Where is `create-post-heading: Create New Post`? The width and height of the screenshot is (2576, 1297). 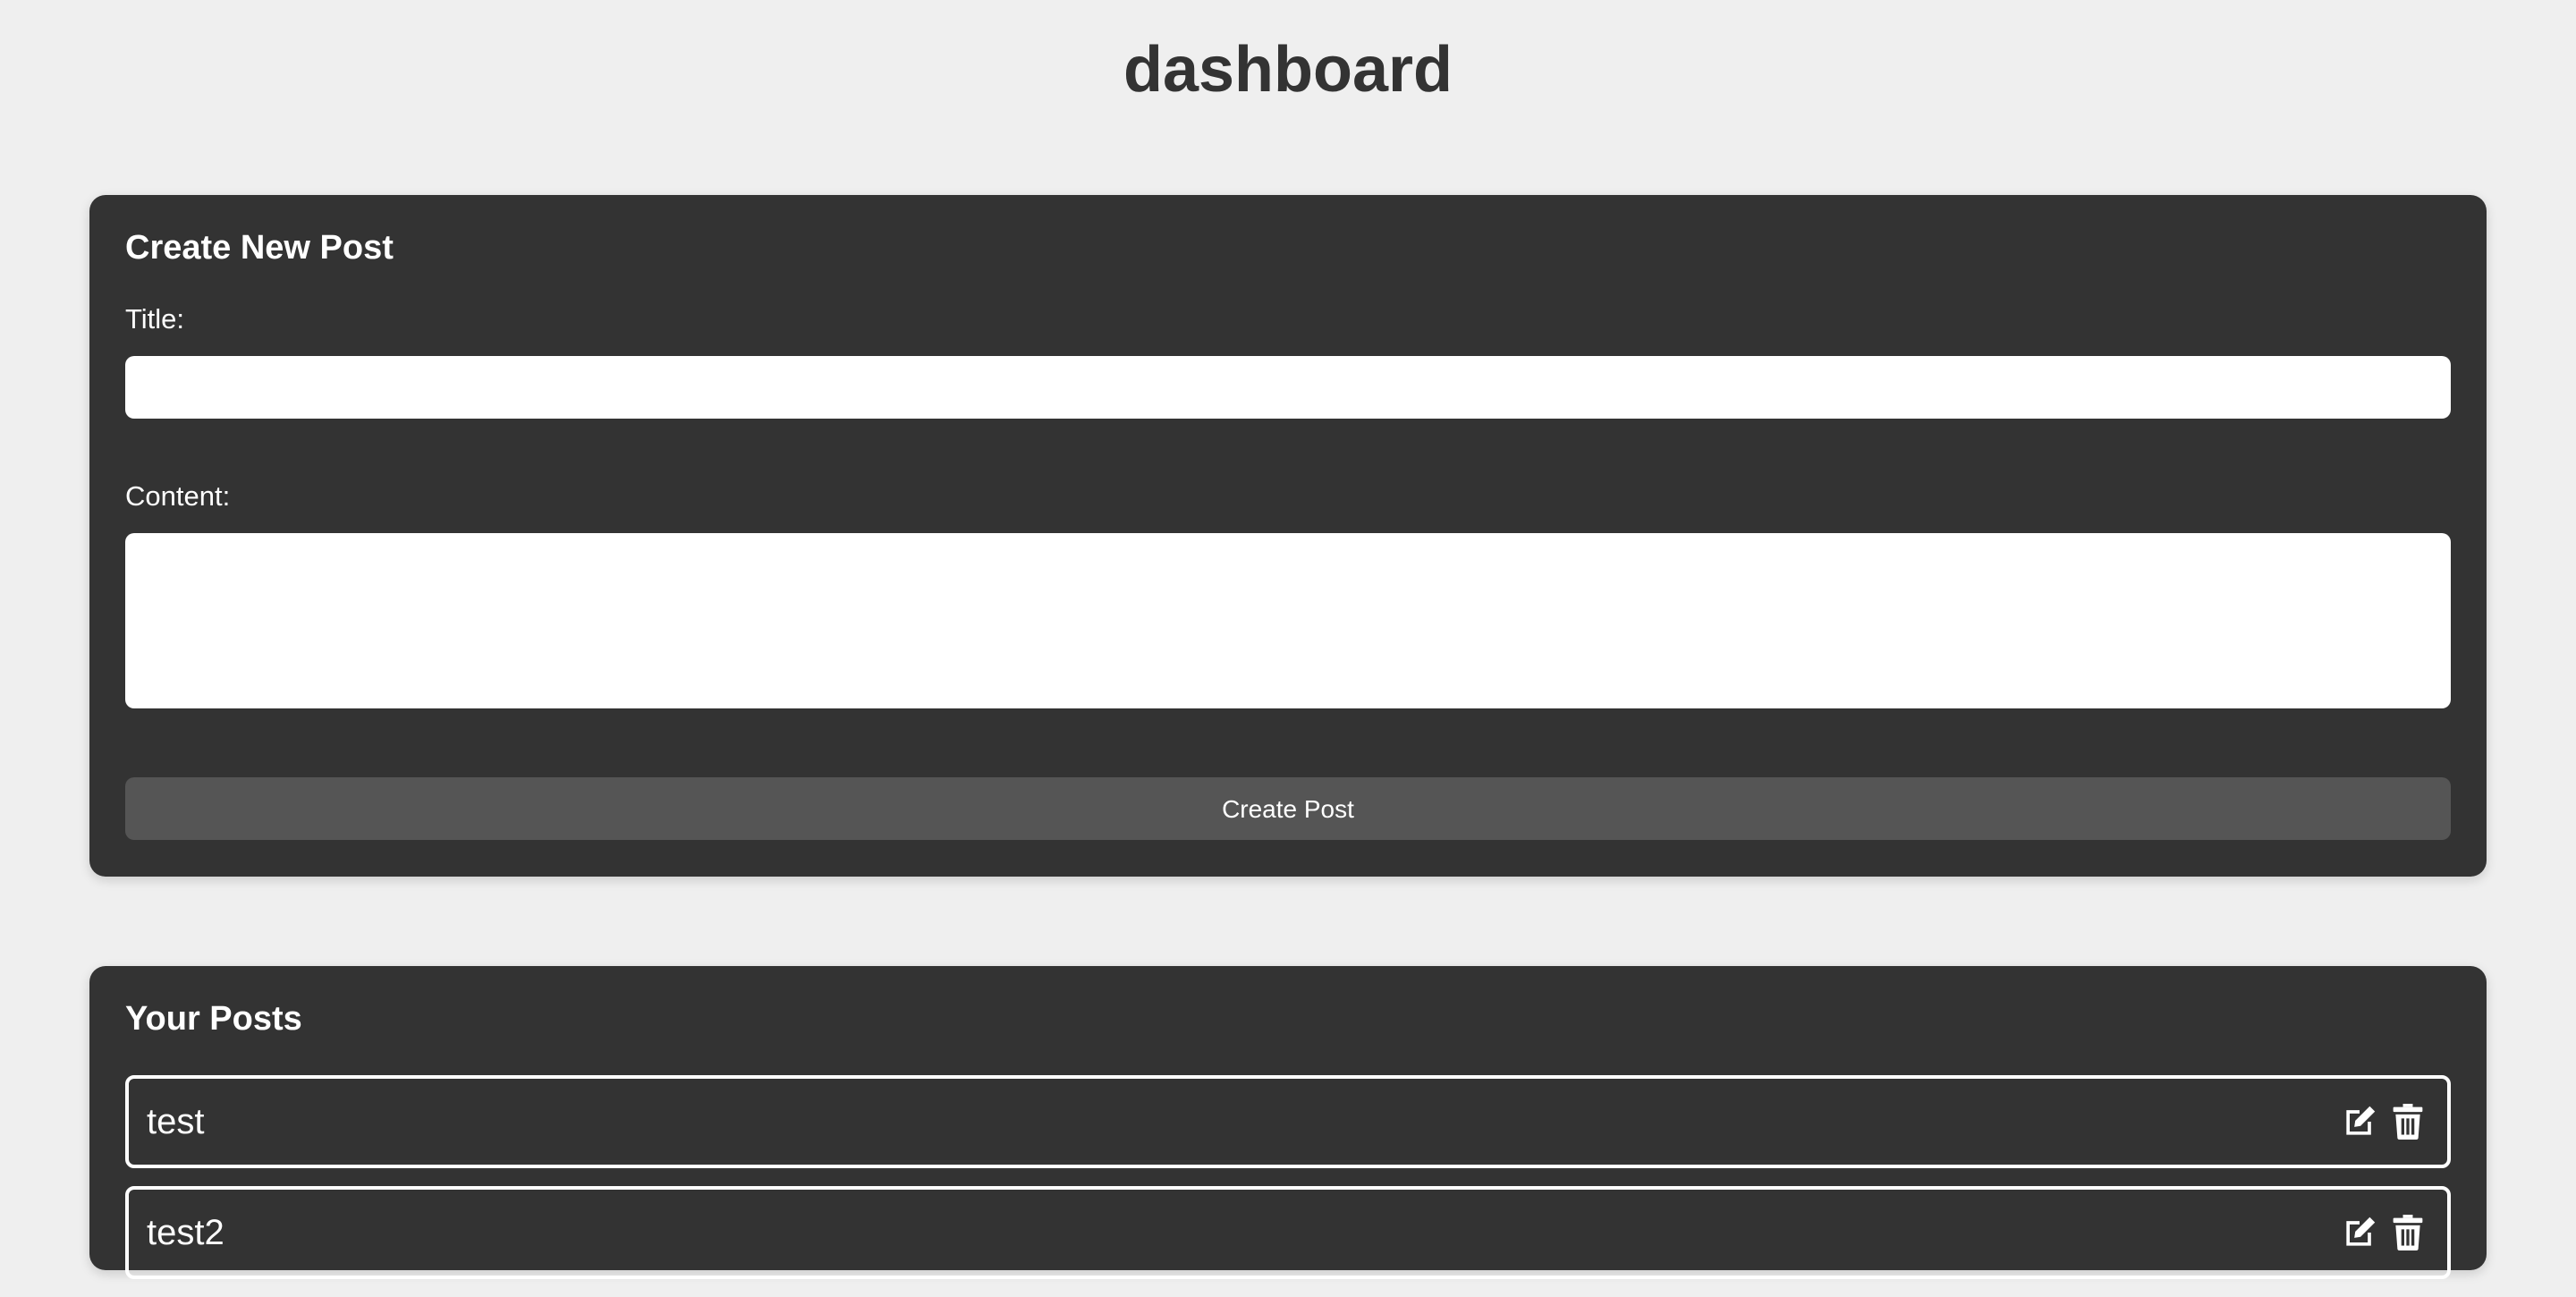
create-post-heading: Create New Post is located at coordinates (259, 248).